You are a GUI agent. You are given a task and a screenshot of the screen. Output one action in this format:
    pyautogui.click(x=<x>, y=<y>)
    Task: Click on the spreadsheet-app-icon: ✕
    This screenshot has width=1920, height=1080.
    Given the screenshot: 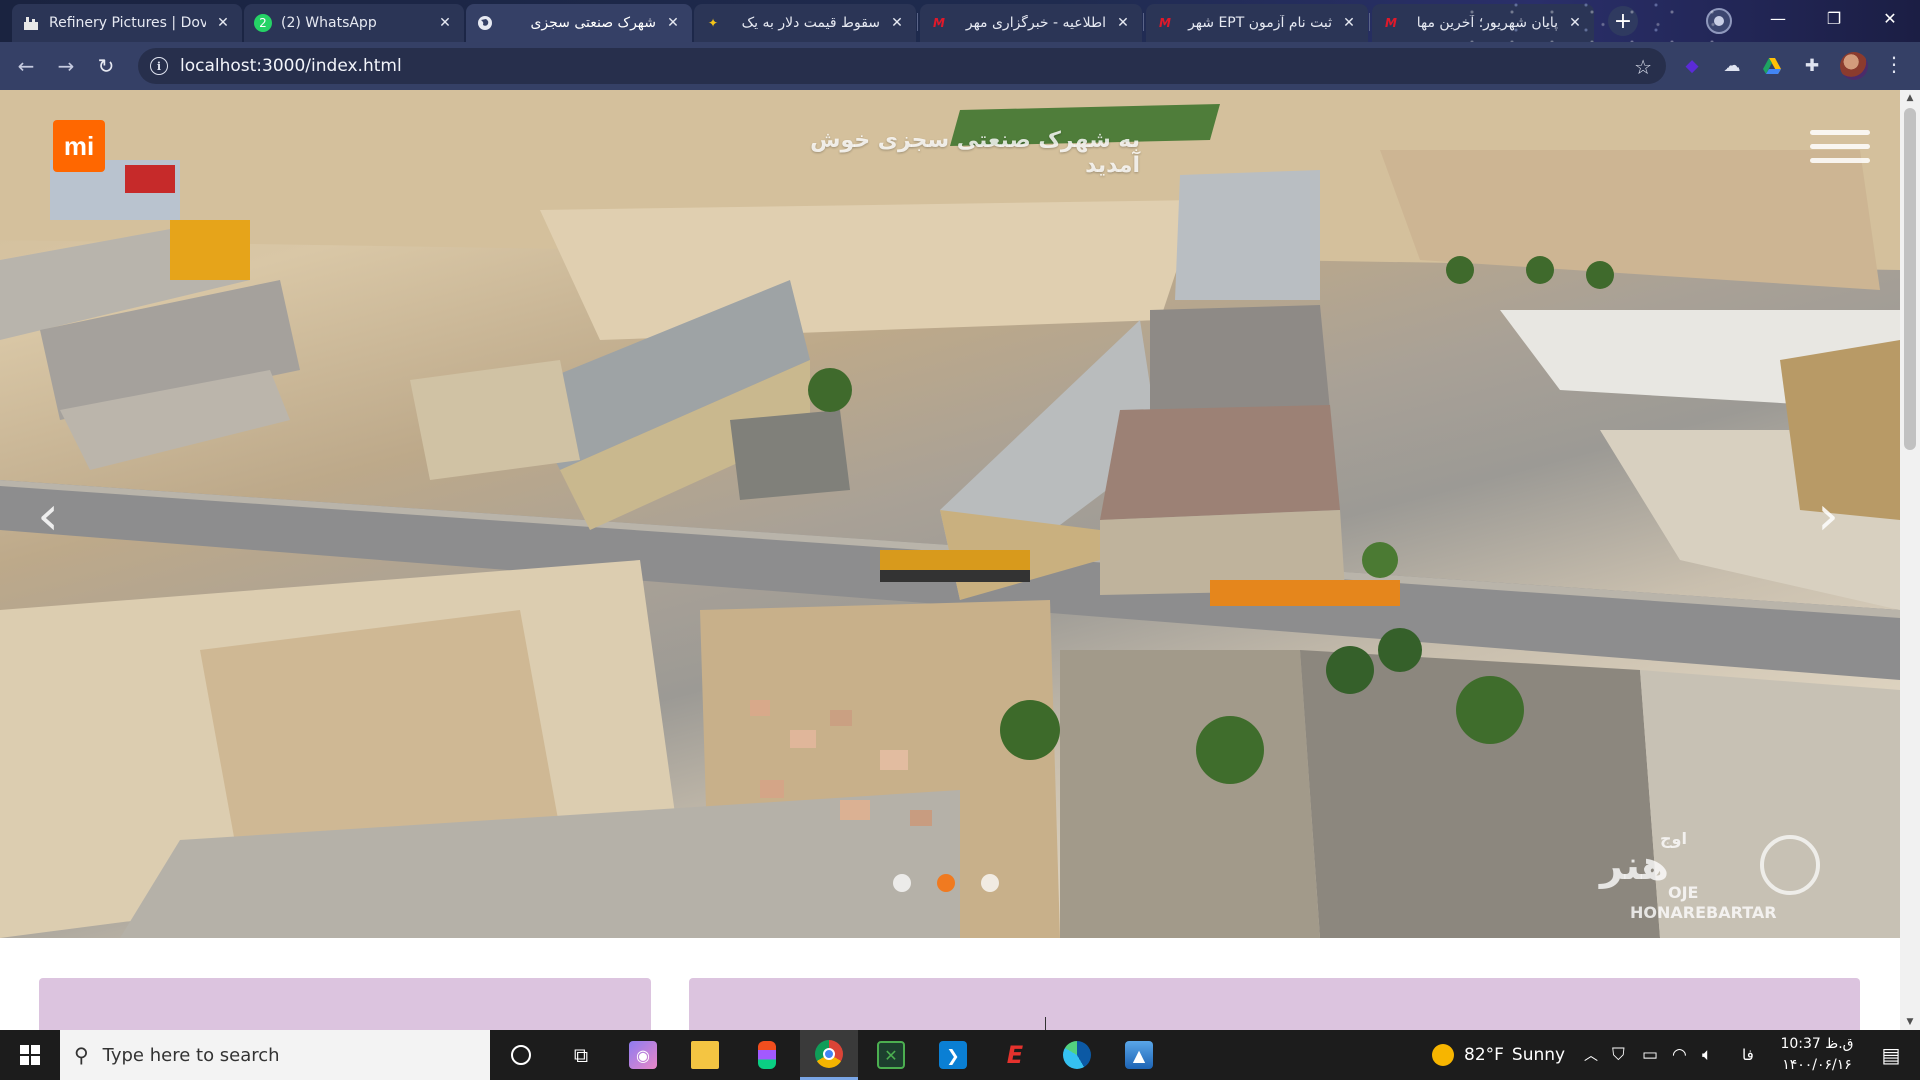 What is the action you would take?
    pyautogui.click(x=891, y=1055)
    